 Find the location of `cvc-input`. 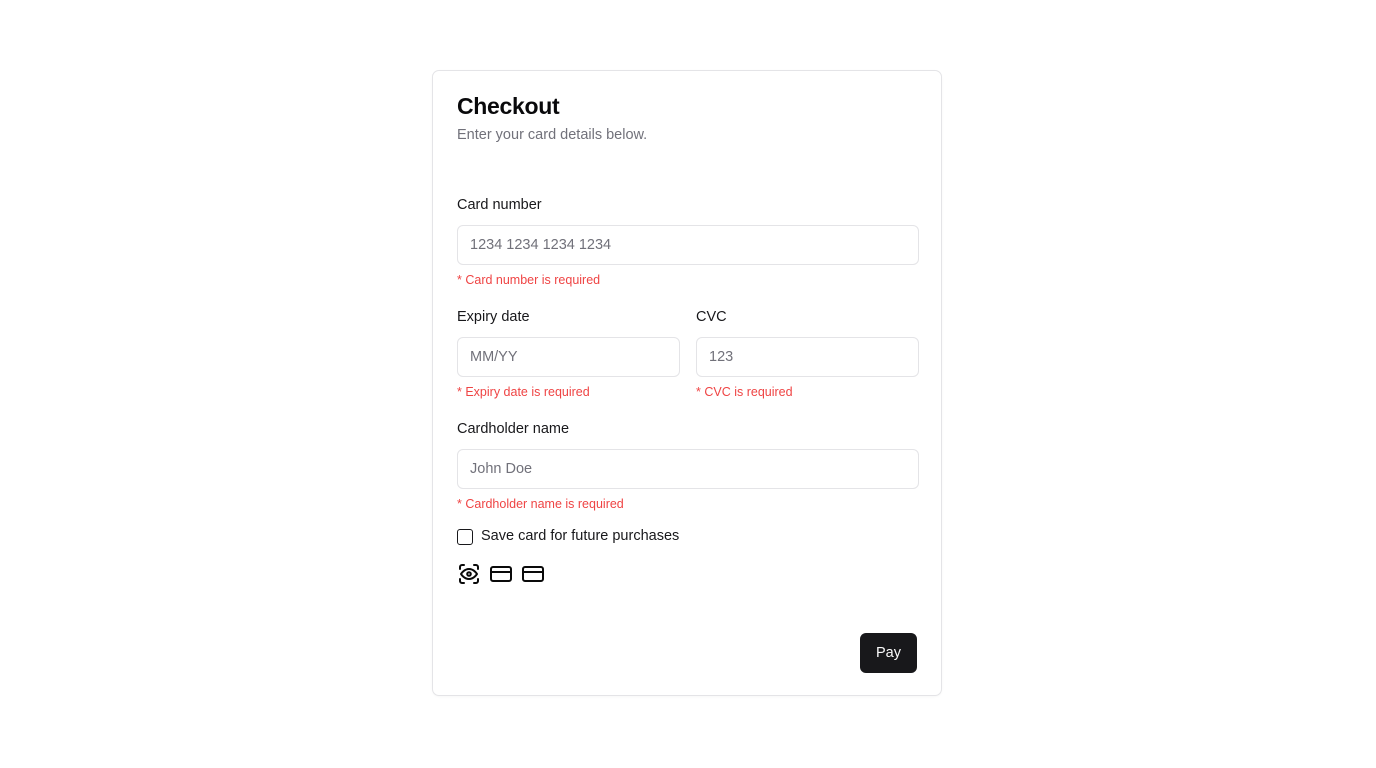

cvc-input is located at coordinates (807, 357).